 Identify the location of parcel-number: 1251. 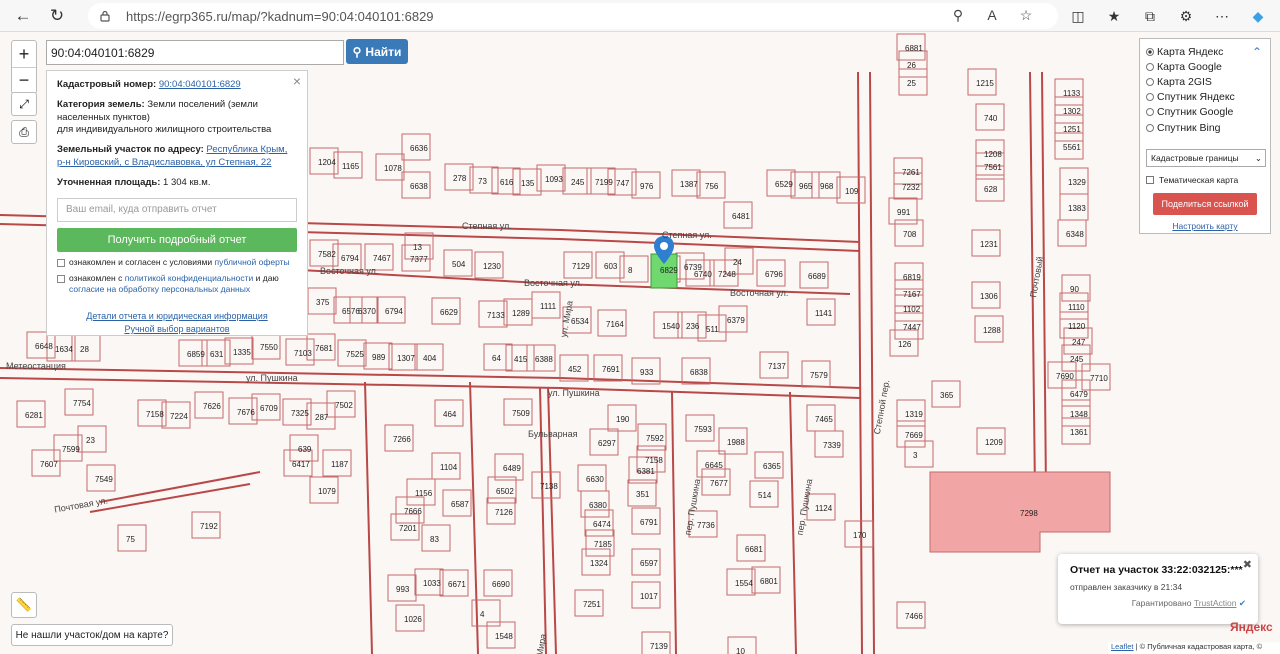
(1072, 129).